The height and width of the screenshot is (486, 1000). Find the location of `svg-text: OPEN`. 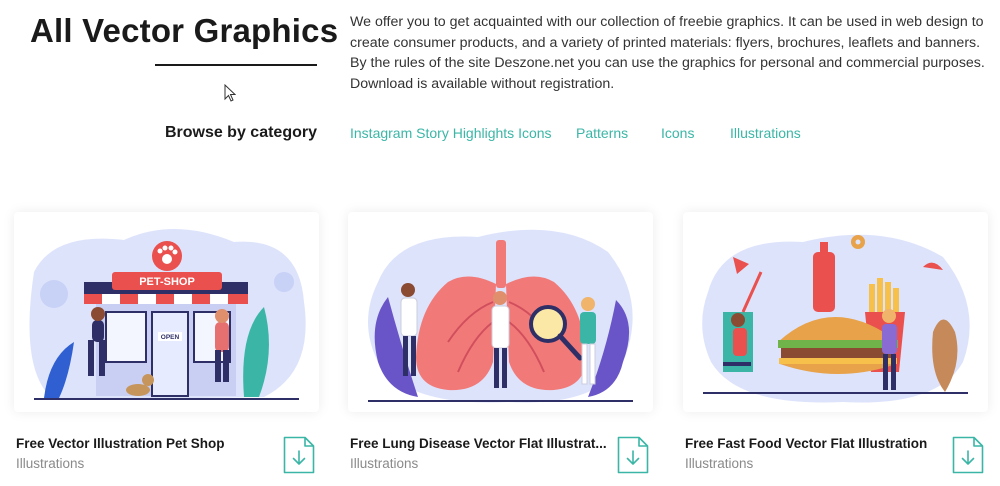

svg-text: OPEN is located at coordinates (170, 337).